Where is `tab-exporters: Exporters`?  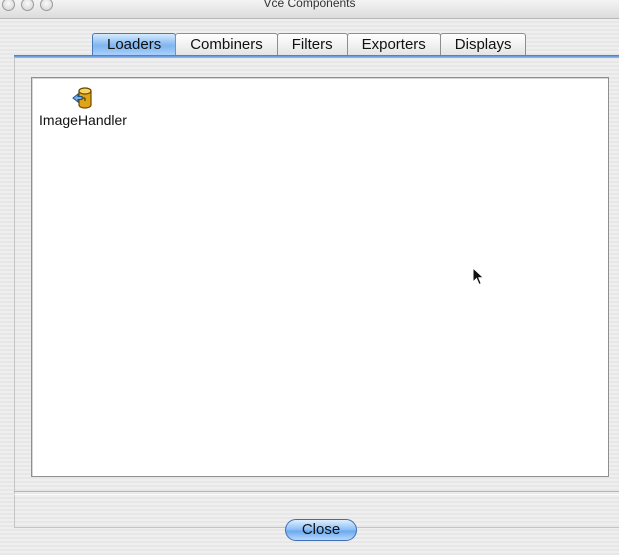 tab-exporters: Exporters is located at coordinates (393, 44).